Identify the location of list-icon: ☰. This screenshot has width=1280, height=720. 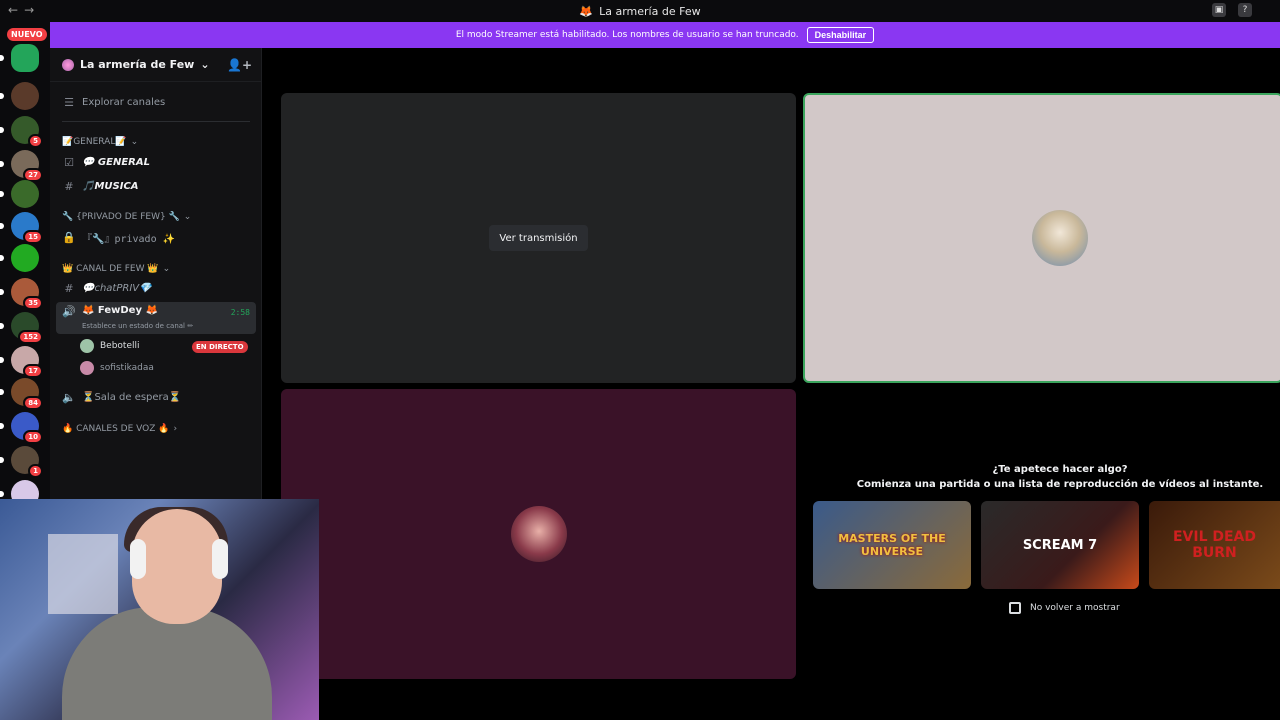
(69, 102).